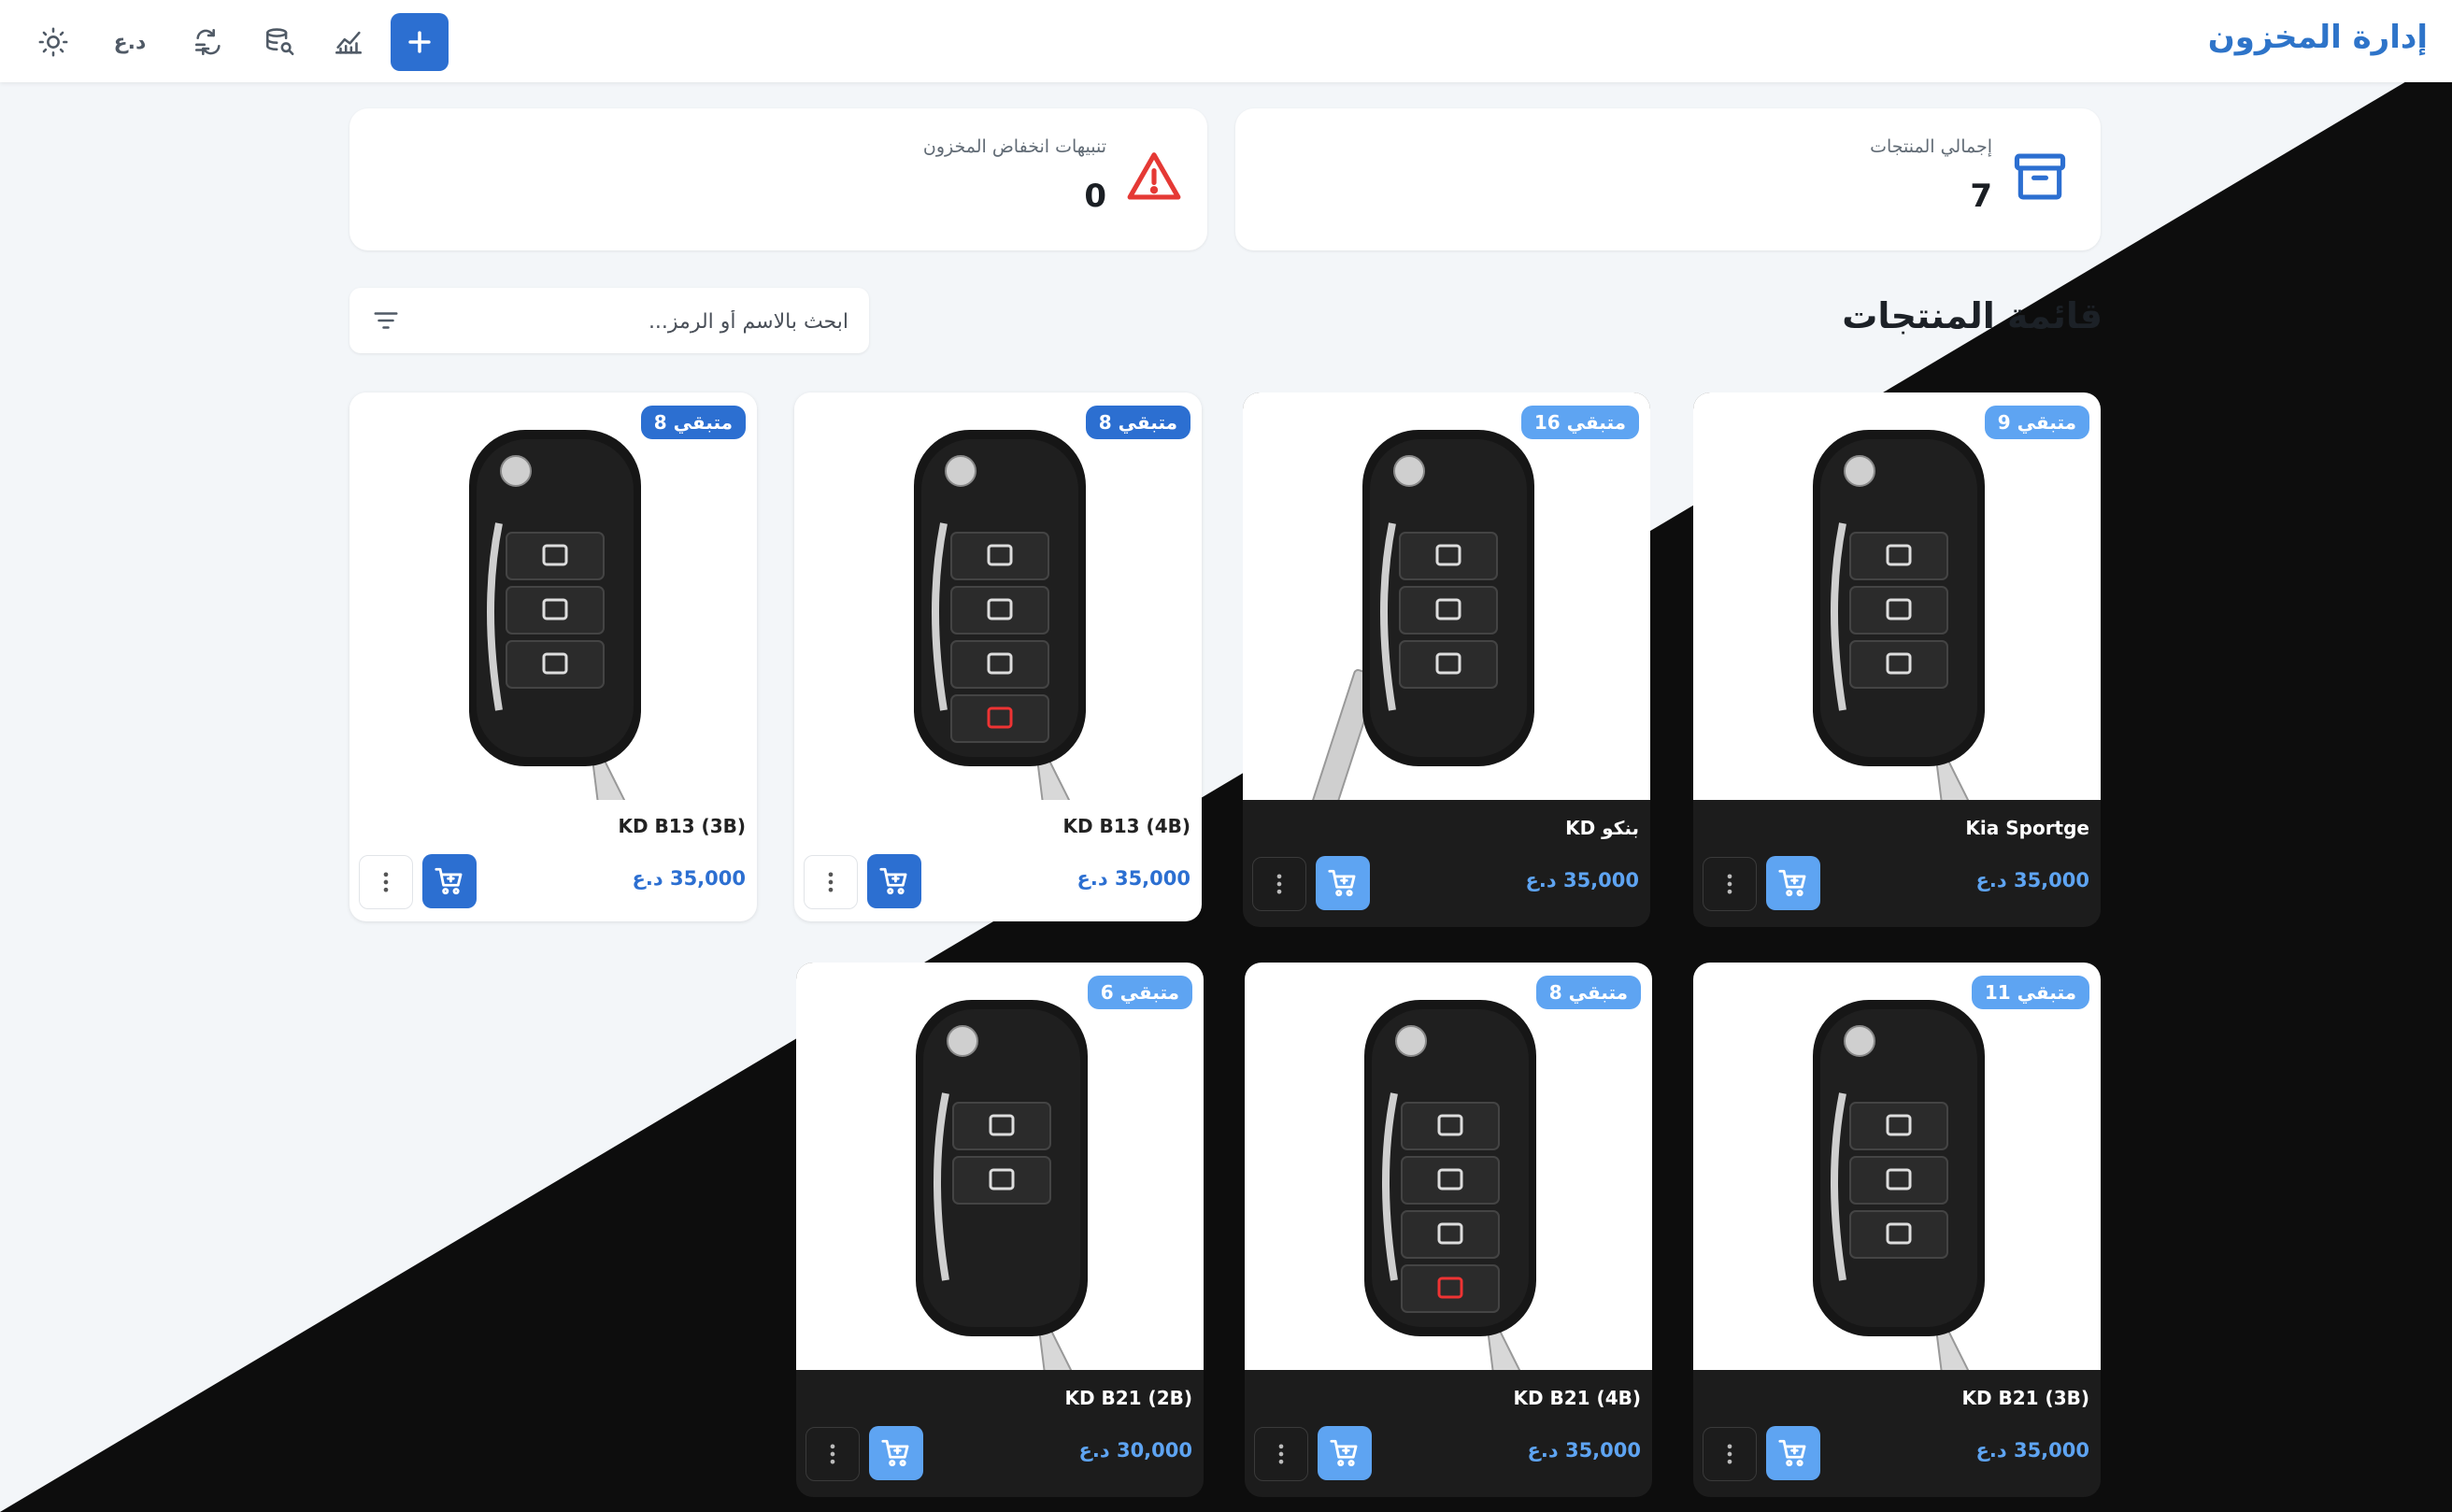 The width and height of the screenshot is (2452, 1512). I want to click on product-search, so click(609, 320).